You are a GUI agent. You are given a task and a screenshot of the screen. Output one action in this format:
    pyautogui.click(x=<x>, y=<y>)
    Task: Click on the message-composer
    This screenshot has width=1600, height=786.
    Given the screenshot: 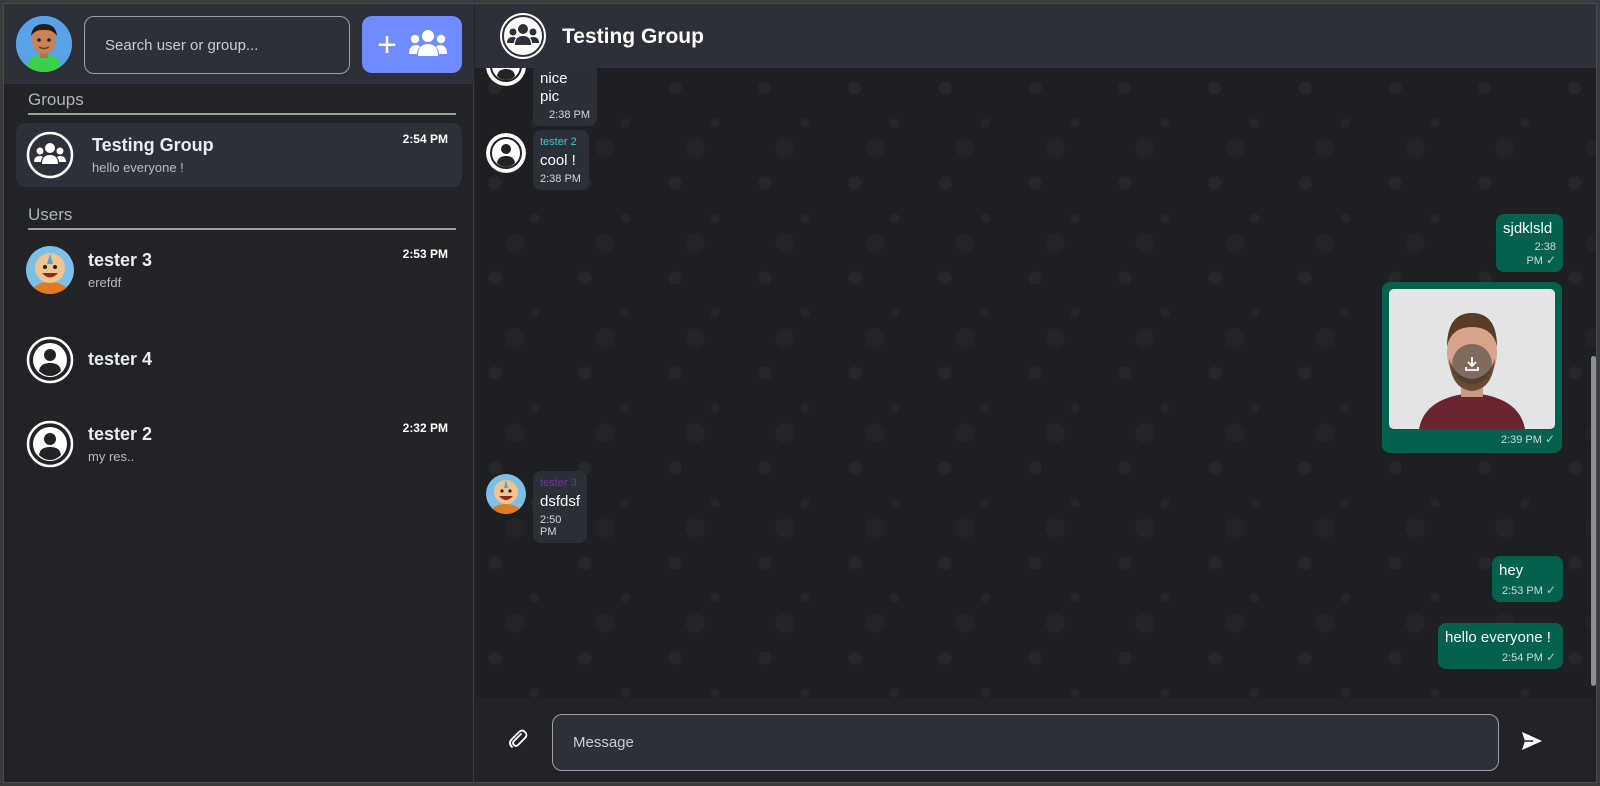 What is the action you would take?
    pyautogui.click(x=1035, y=740)
    